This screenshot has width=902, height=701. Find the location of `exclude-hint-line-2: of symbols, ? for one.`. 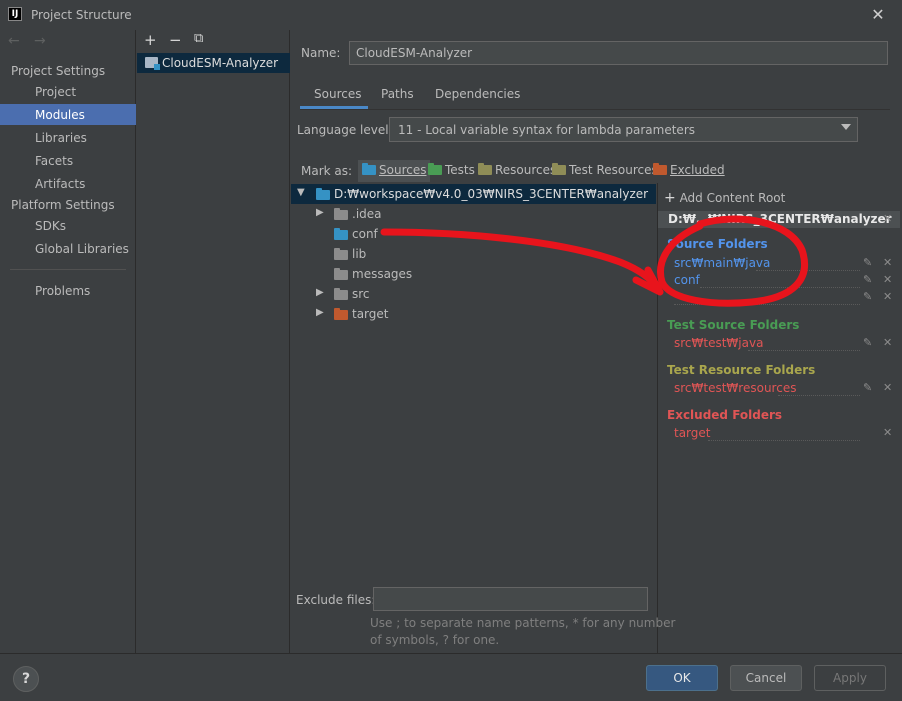

exclude-hint-line-2: of symbols, ? for one. is located at coordinates (435, 640).